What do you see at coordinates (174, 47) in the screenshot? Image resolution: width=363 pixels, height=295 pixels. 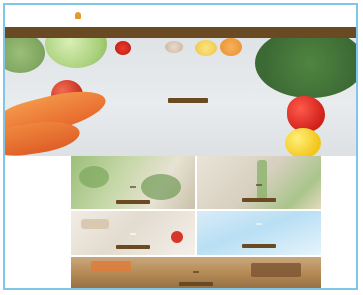 I see `mushroom-image` at bounding box center [174, 47].